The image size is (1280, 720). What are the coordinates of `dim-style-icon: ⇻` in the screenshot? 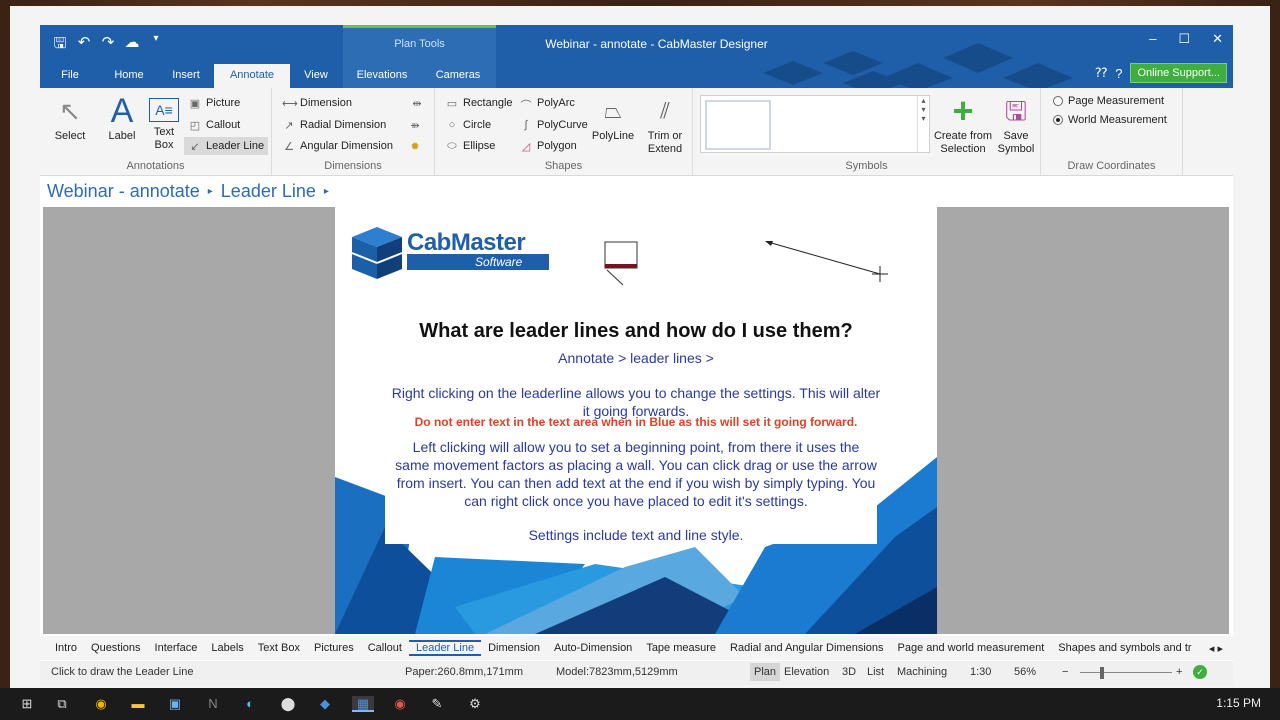 It's located at (415, 125).